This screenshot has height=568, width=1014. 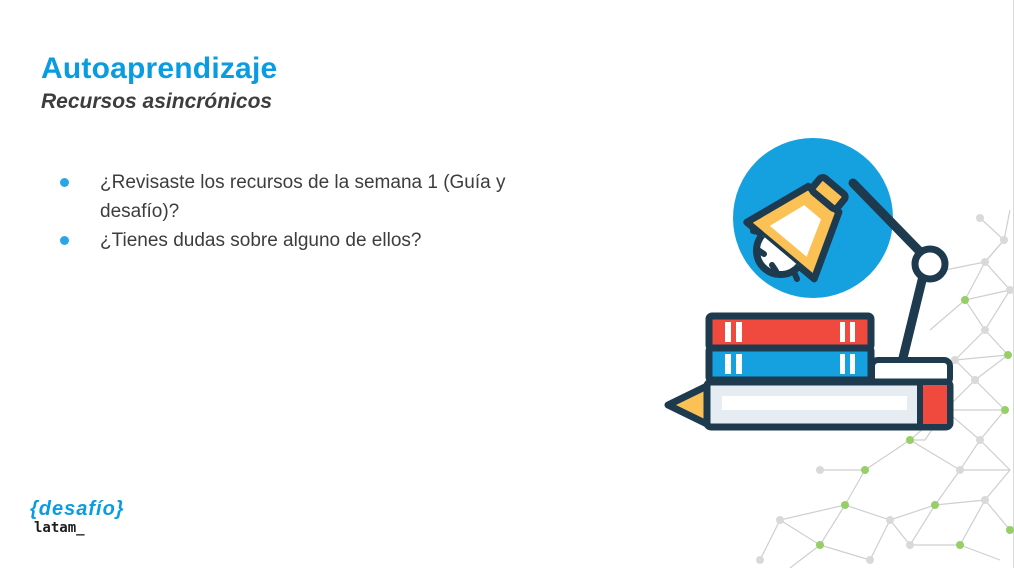 What do you see at coordinates (809, 284) in the screenshot?
I see `books-lamp-pencil-icon` at bounding box center [809, 284].